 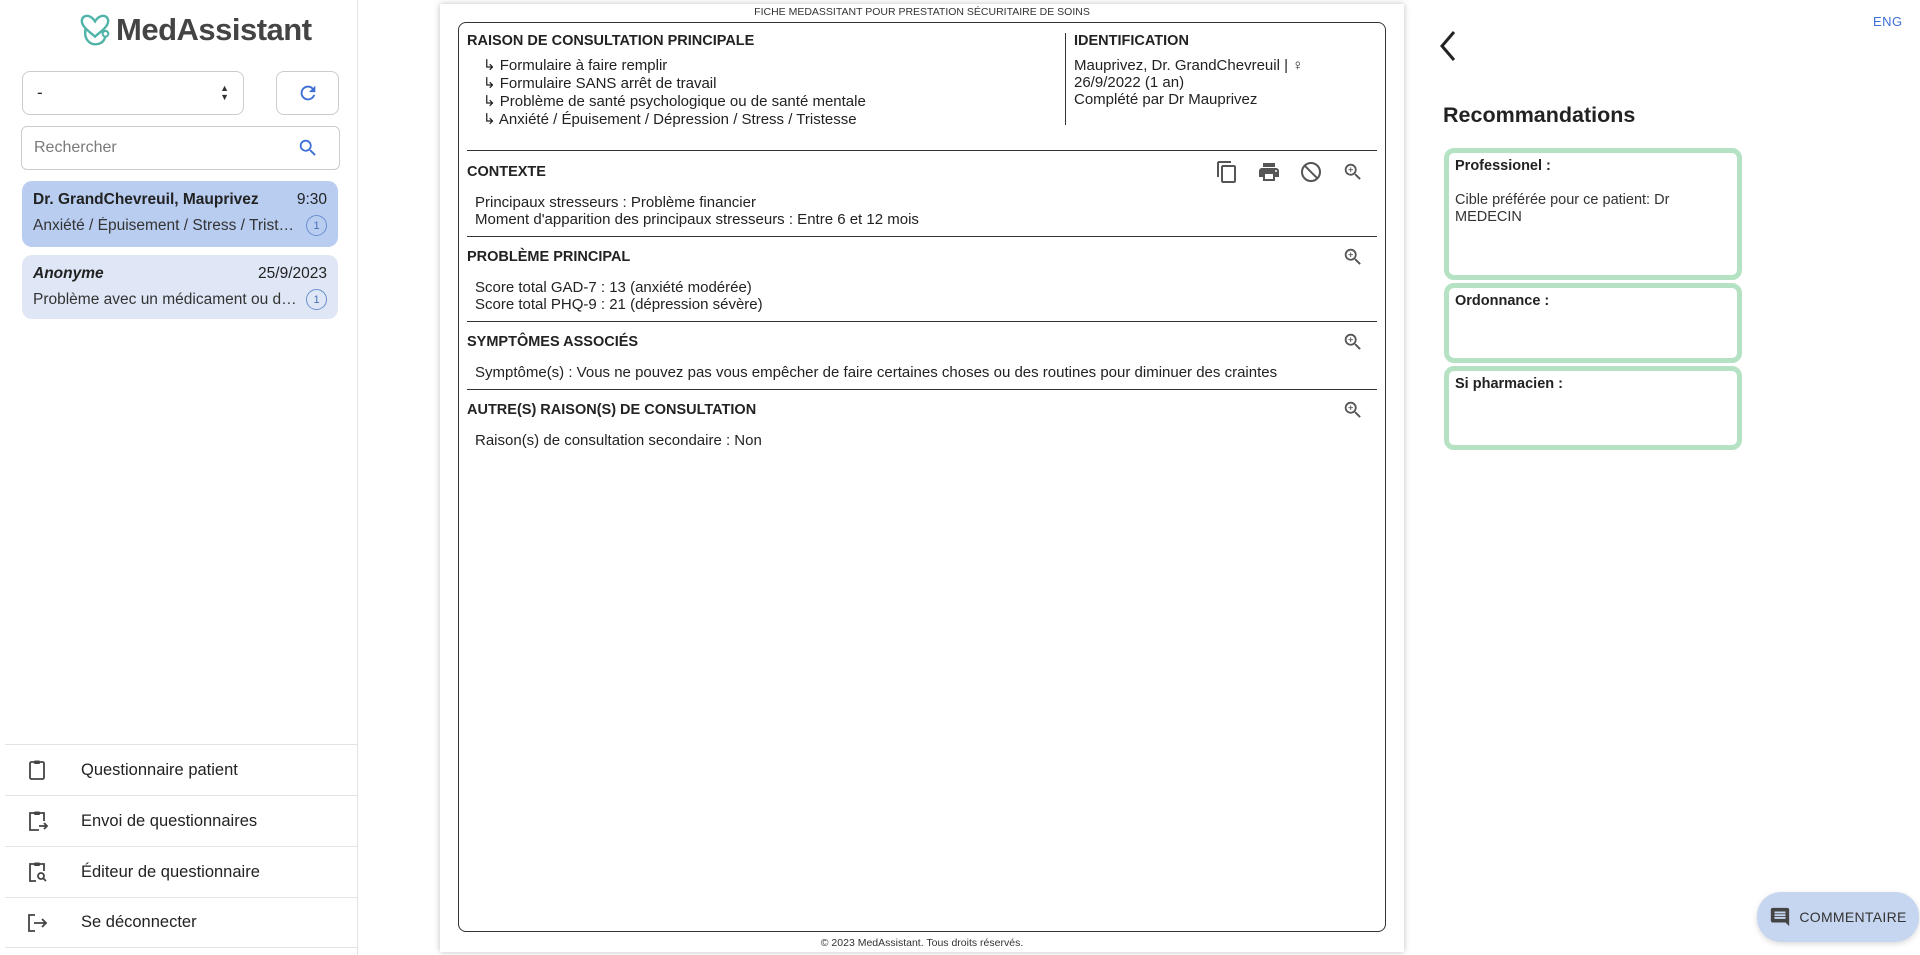 What do you see at coordinates (1166, 99) in the screenshot?
I see `identification-completed-by: Complété par Dr Mauprivez` at bounding box center [1166, 99].